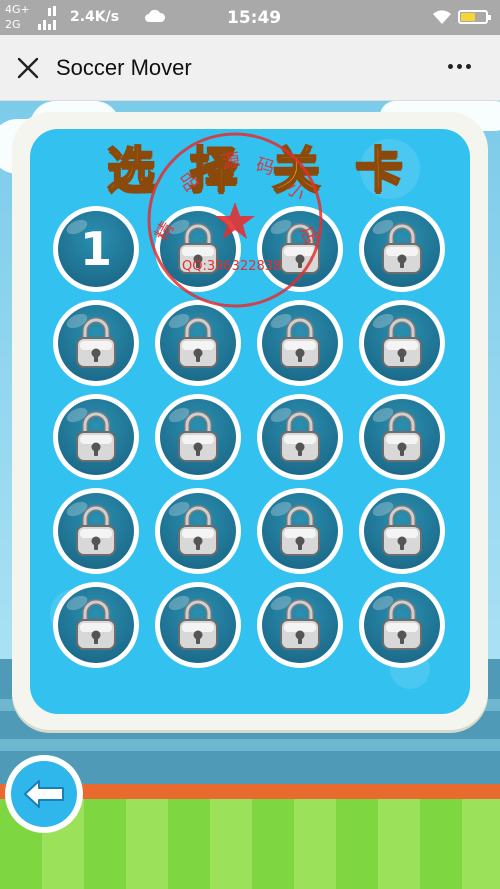 This screenshot has width=500, height=889. I want to click on more-icon, so click(460, 68).